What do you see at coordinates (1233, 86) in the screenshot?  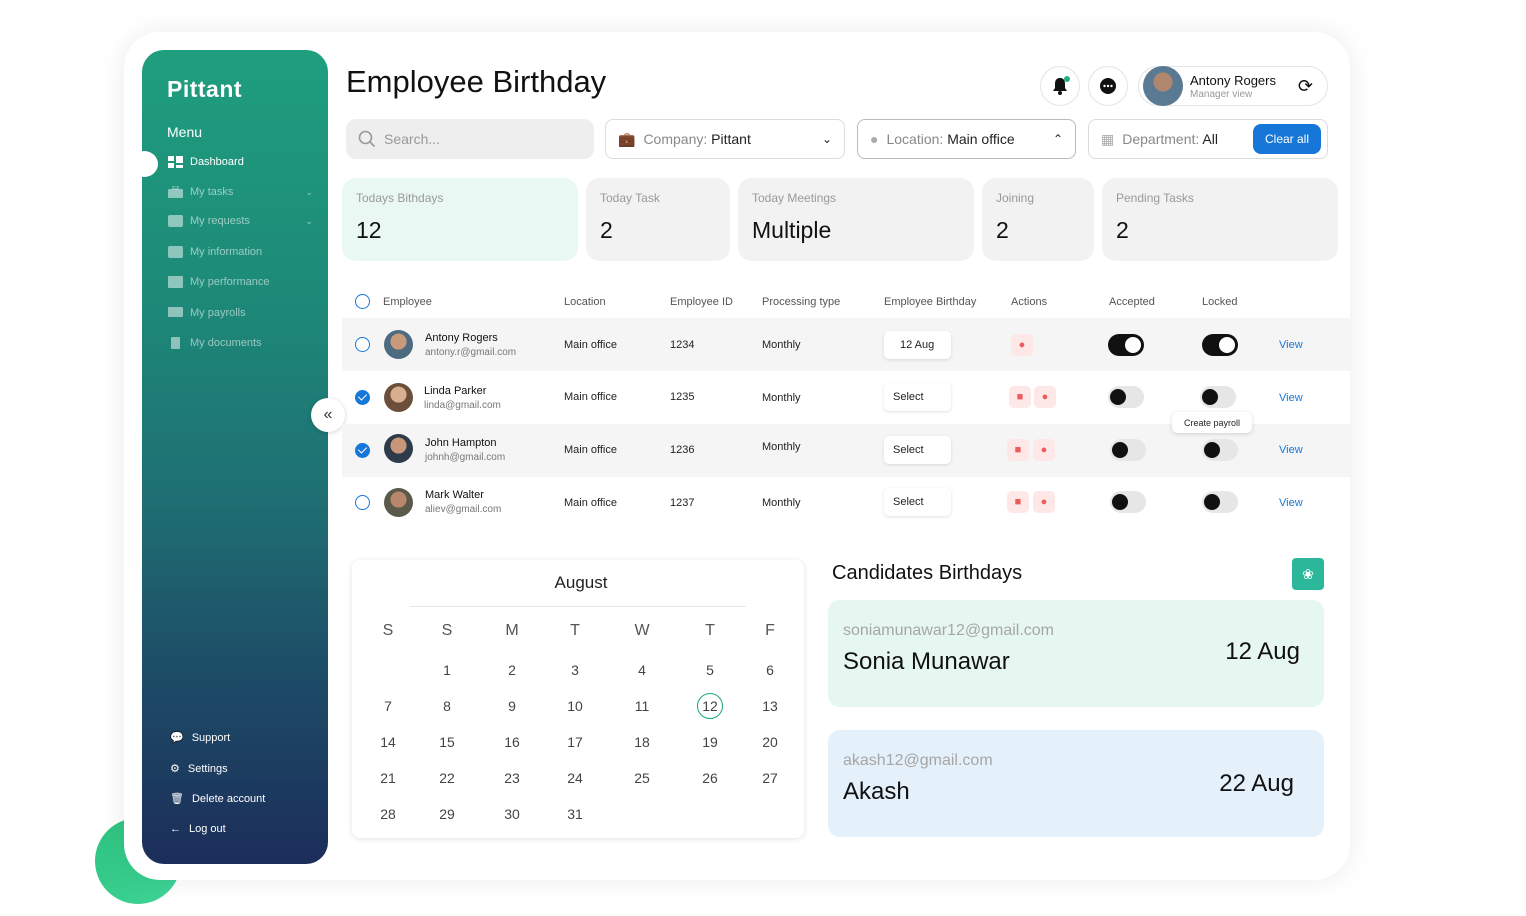 I see `user-menu: Antony Rogers Manager view ⟳` at bounding box center [1233, 86].